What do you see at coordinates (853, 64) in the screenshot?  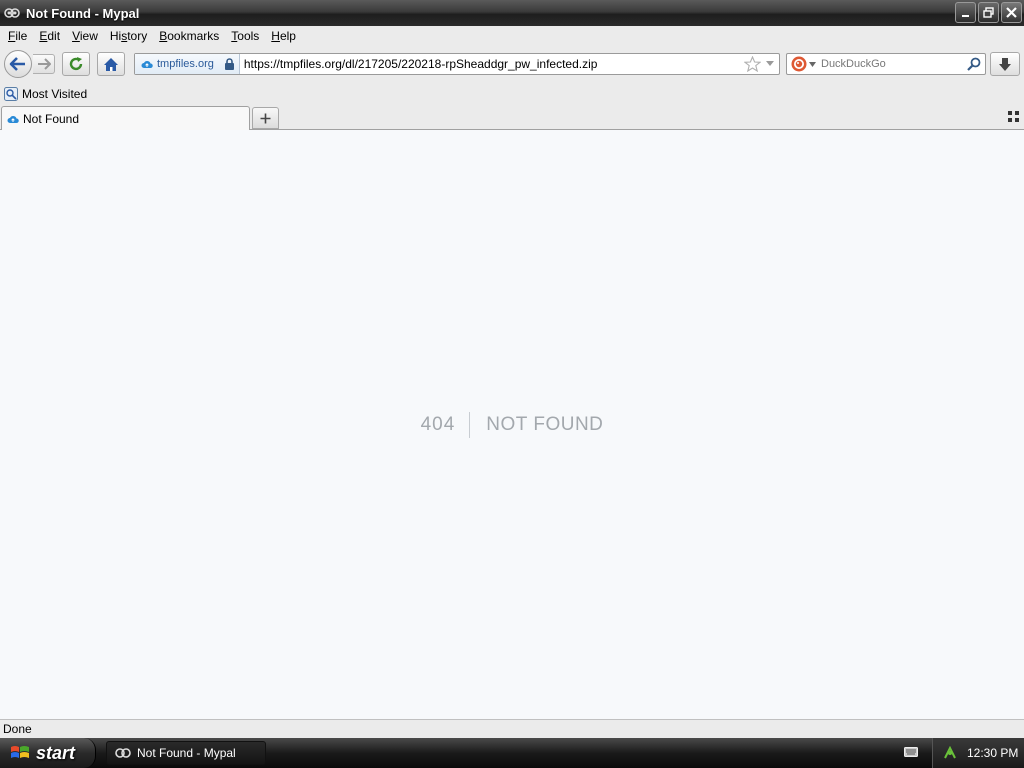 I see `search-input: DuckDuckGo` at bounding box center [853, 64].